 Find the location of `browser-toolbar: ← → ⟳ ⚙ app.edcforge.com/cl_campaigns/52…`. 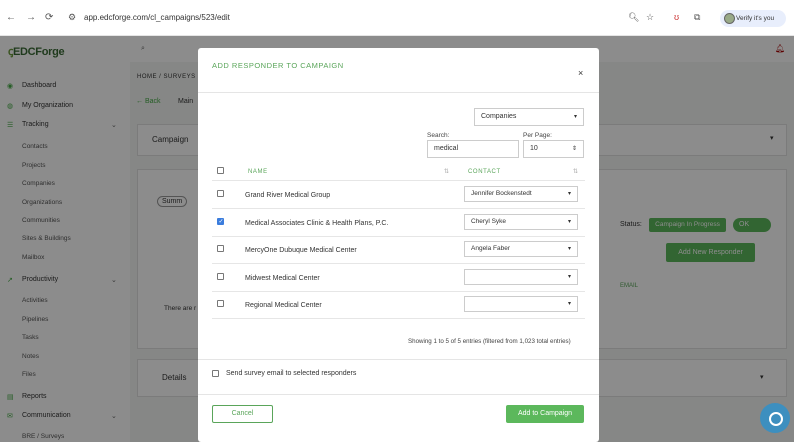

browser-toolbar: ← → ⟳ ⚙ app.edcforge.com/cl_campaigns/52… is located at coordinates (397, 18).